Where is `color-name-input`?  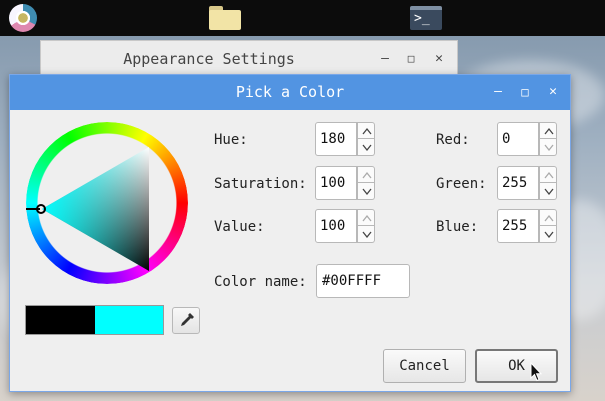
color-name-input is located at coordinates (363, 281).